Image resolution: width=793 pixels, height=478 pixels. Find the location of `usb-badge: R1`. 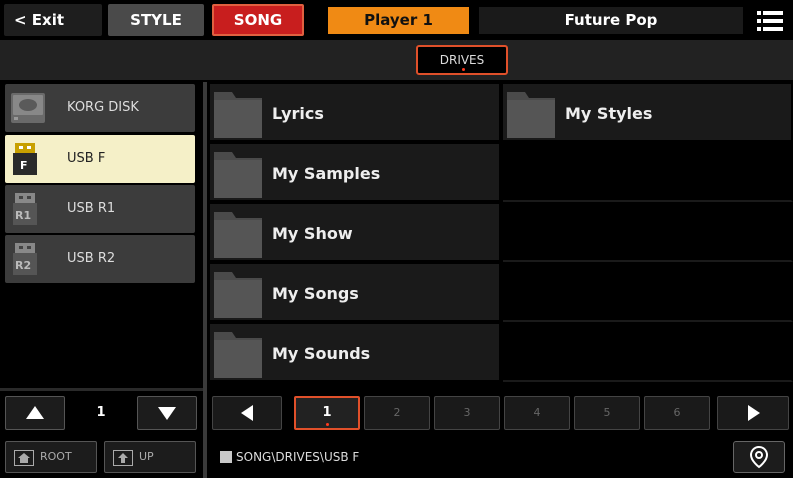

usb-badge: R1 is located at coordinates (23, 215).